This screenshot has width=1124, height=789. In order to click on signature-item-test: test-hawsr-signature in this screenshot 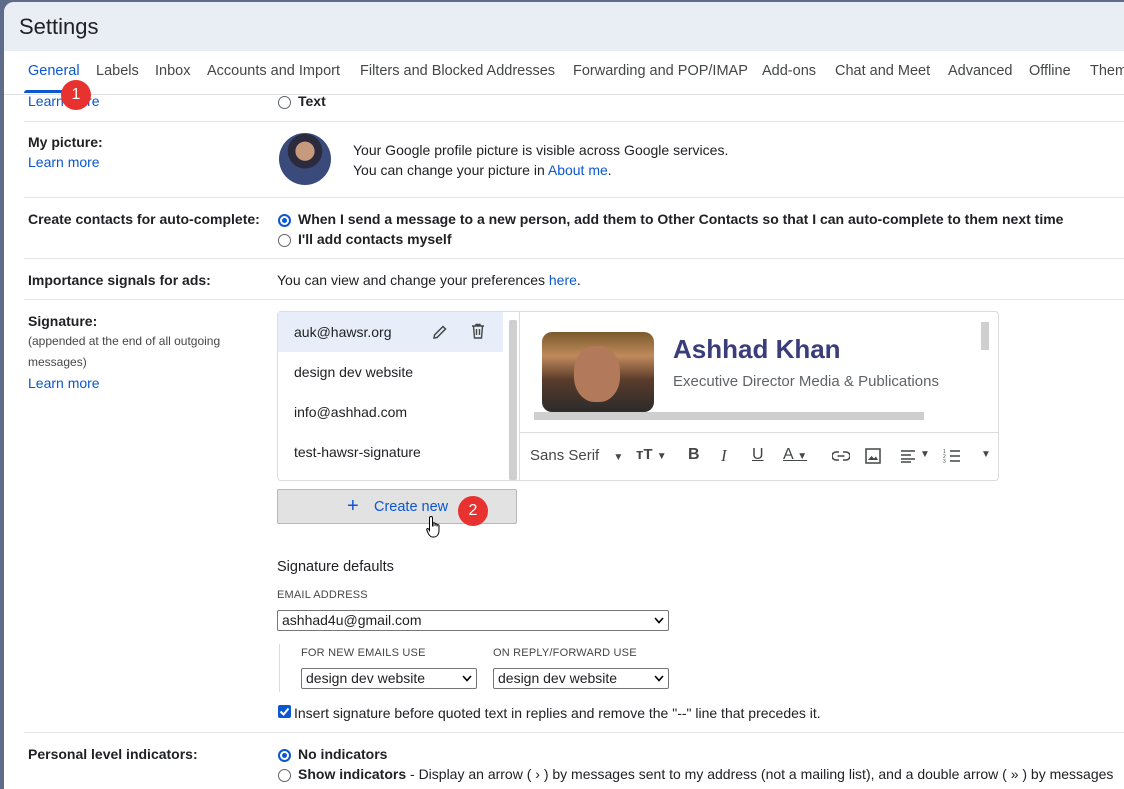, I will do `click(390, 452)`.